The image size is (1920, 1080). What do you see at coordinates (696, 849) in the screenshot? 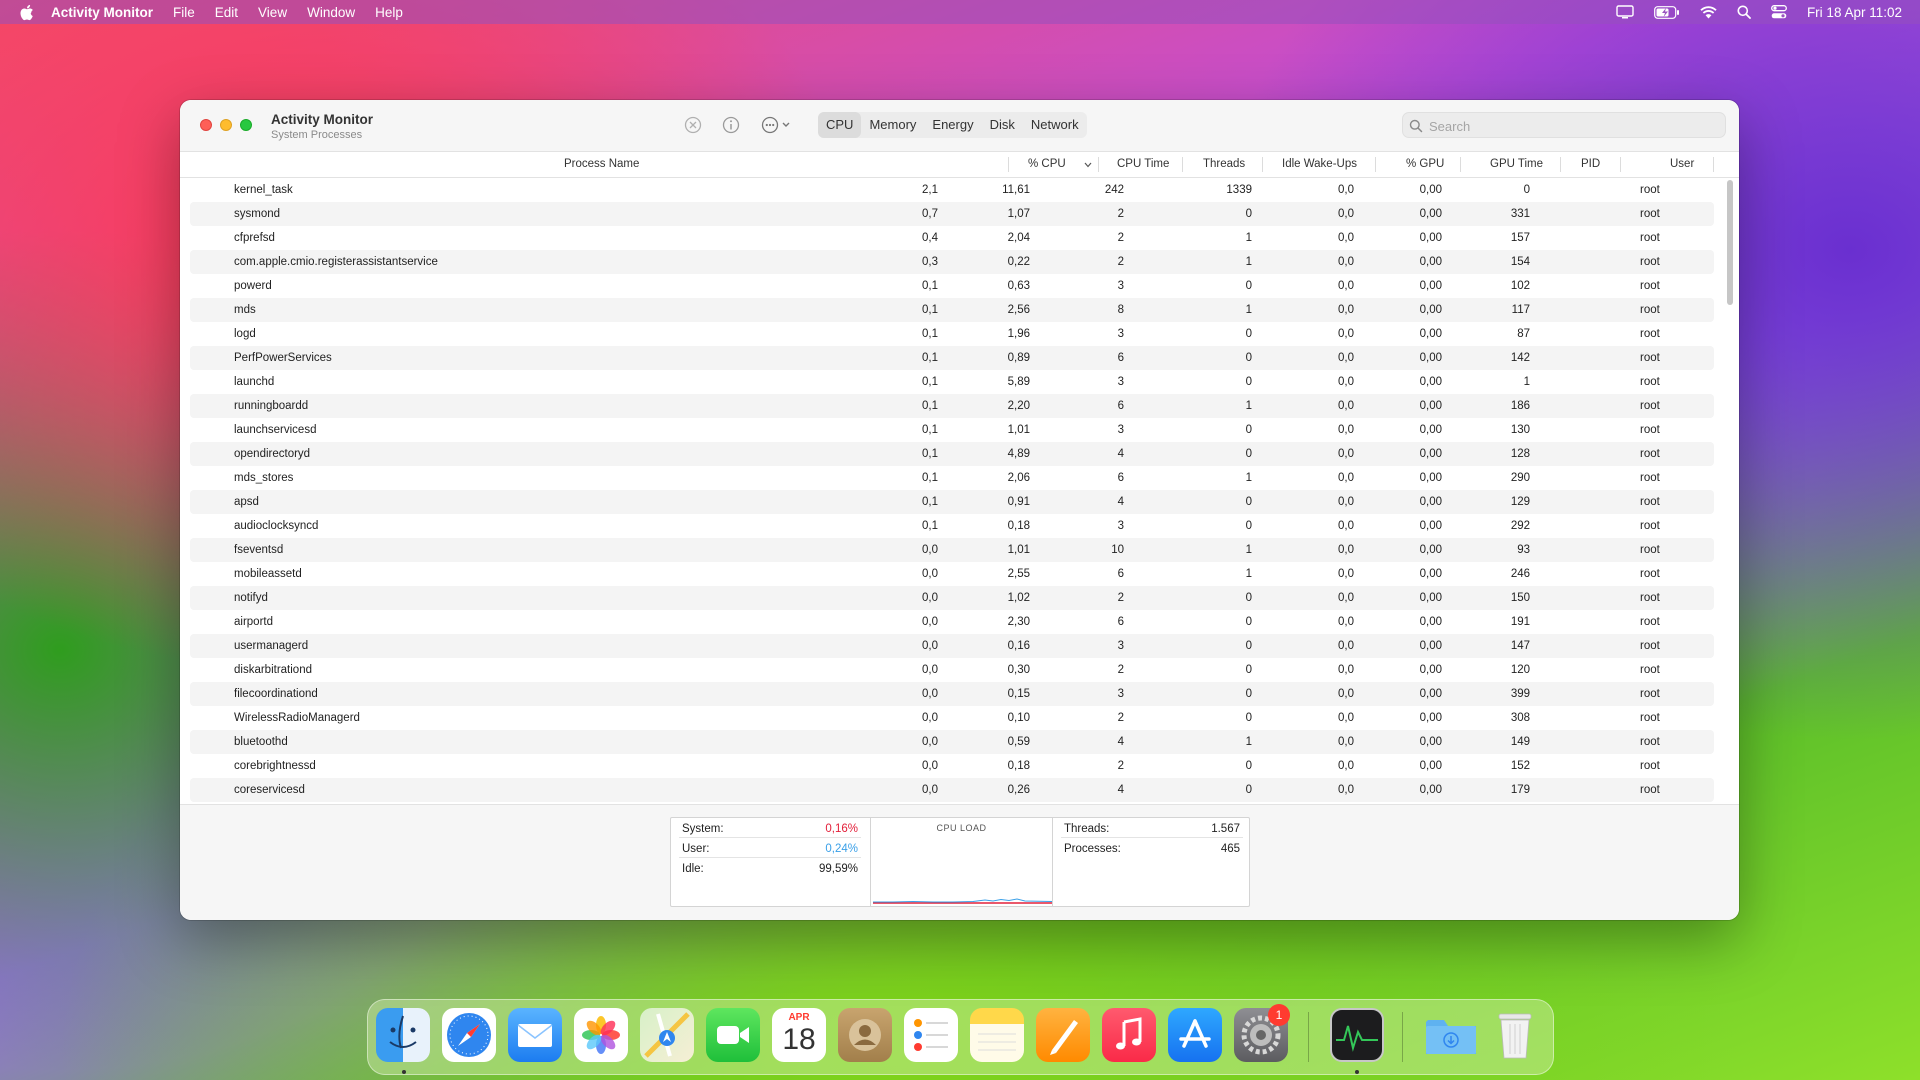
I see `stat-user-label: User:` at bounding box center [696, 849].